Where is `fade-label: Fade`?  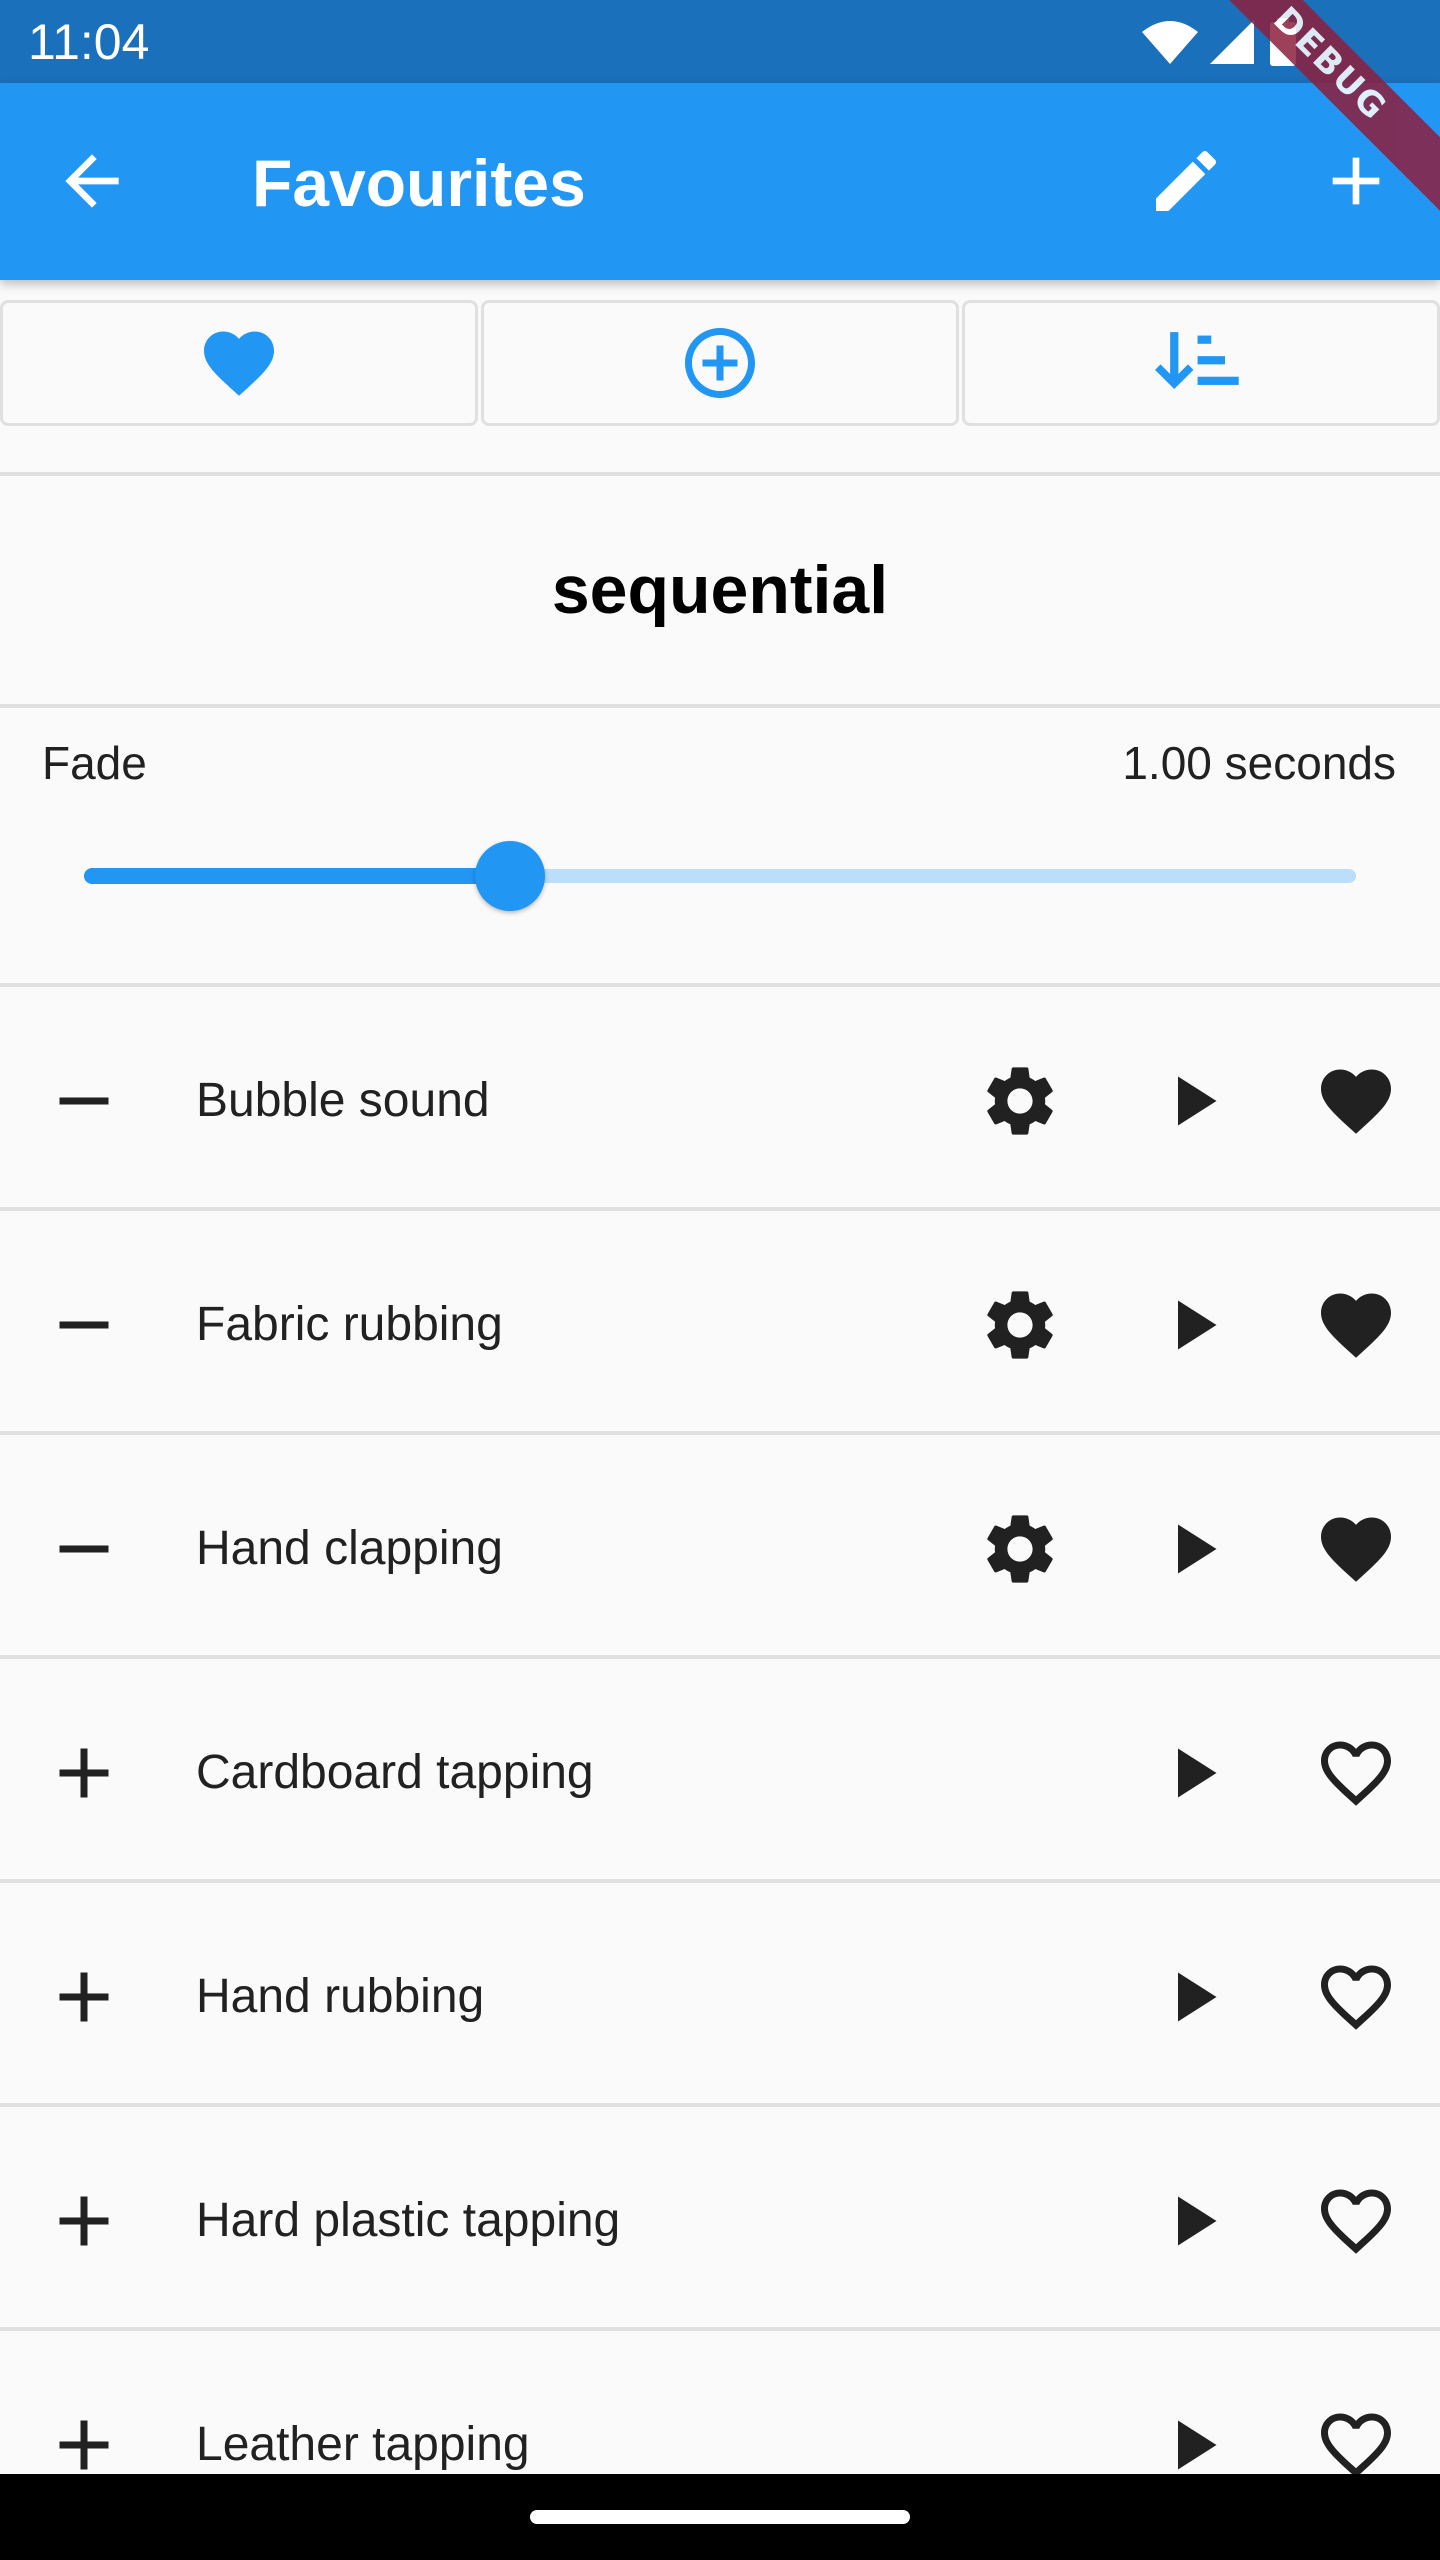
fade-label: Fade is located at coordinates (94, 763).